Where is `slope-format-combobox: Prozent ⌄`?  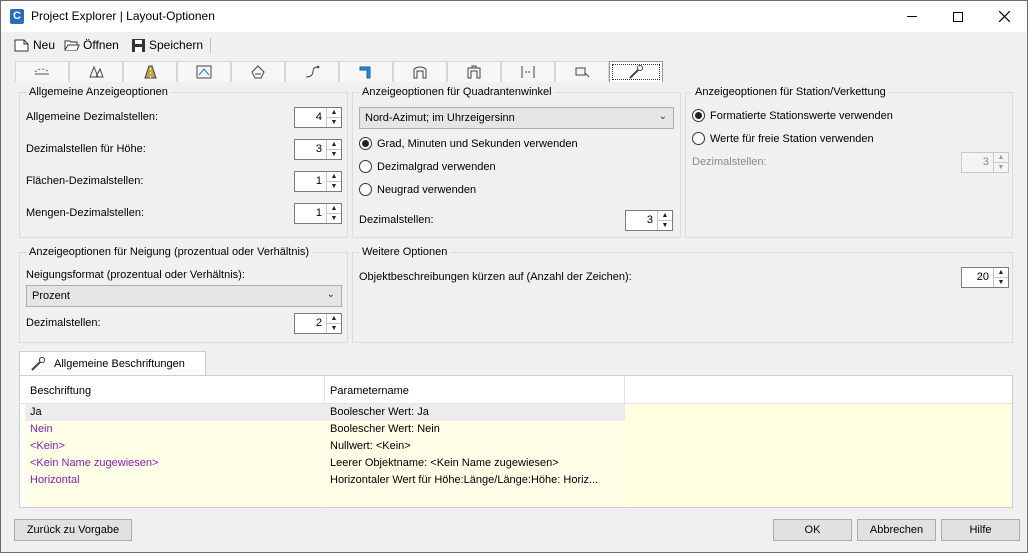
slope-format-combobox: Prozent ⌄ is located at coordinates (184, 296).